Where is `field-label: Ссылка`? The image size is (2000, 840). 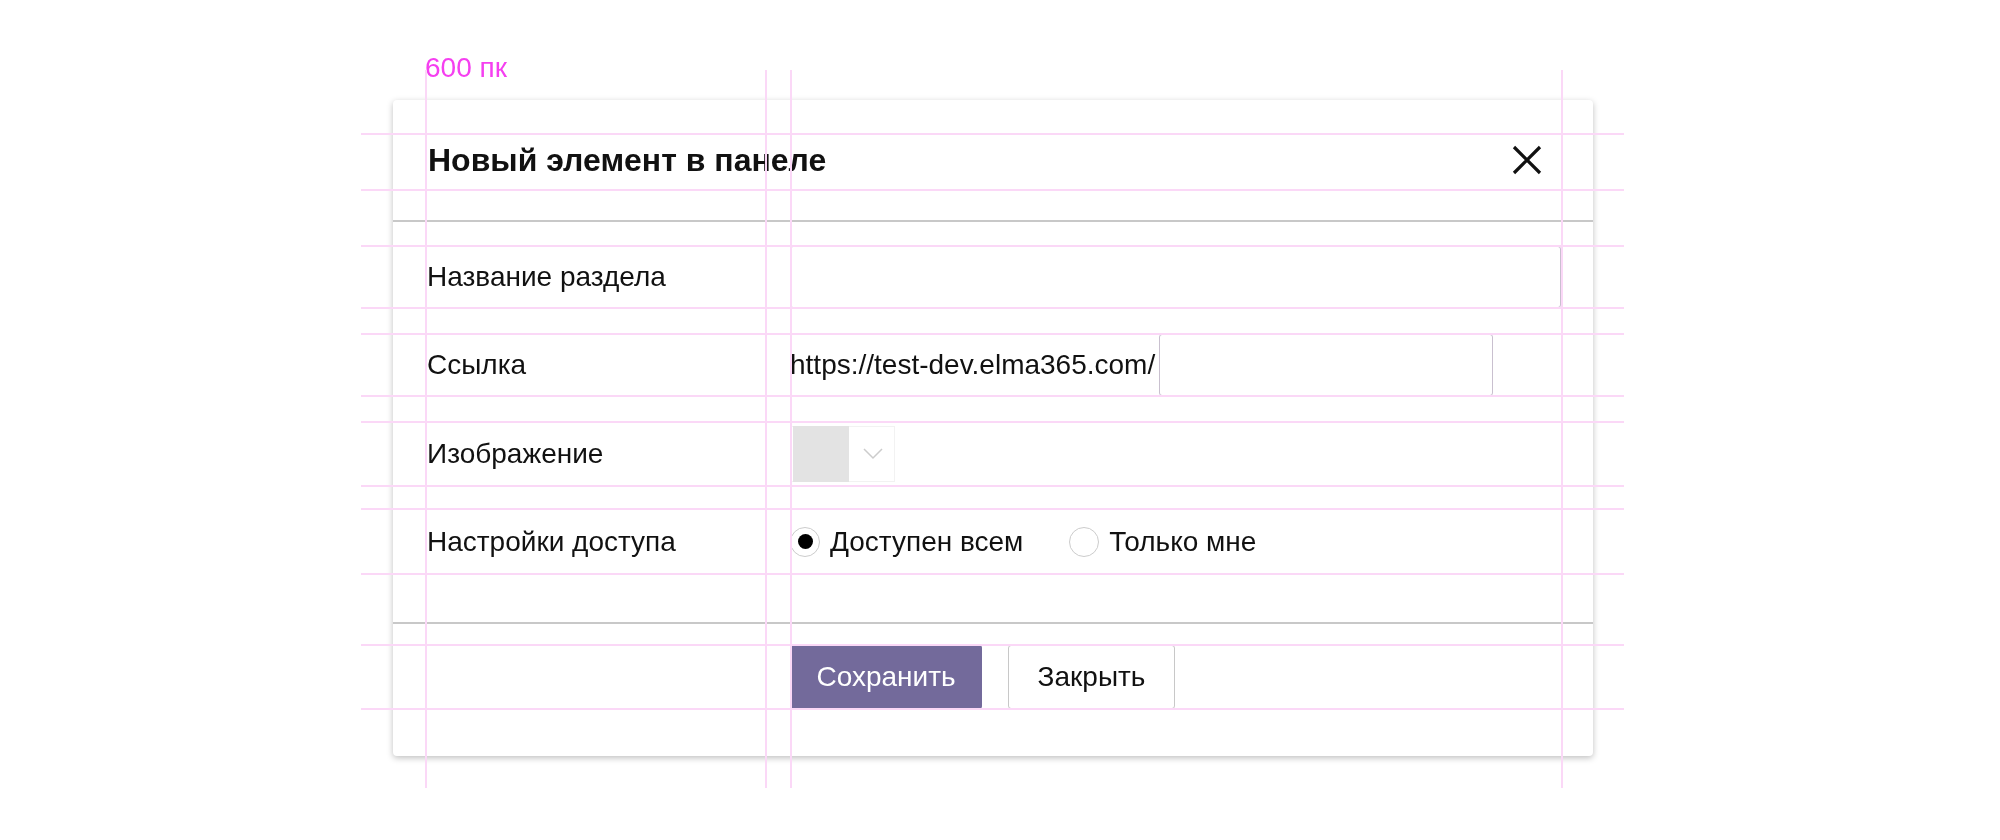 field-label: Ссылка is located at coordinates (477, 365).